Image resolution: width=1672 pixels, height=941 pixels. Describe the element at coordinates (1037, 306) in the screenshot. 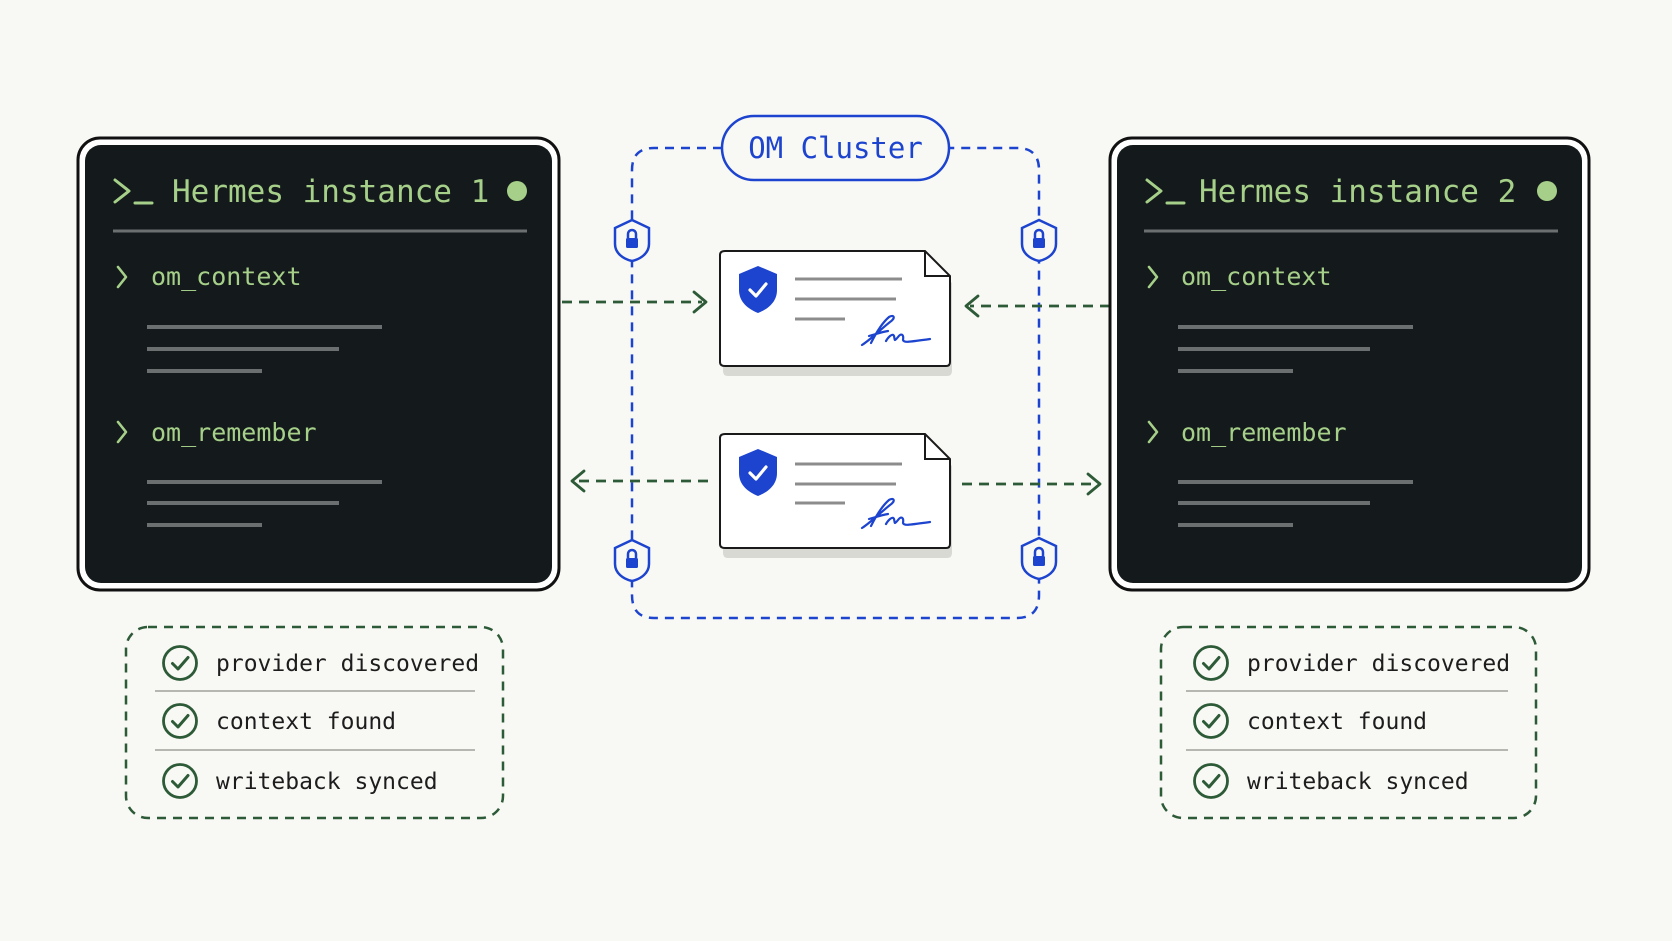

I see `arrow-instance2-to-document` at that location.